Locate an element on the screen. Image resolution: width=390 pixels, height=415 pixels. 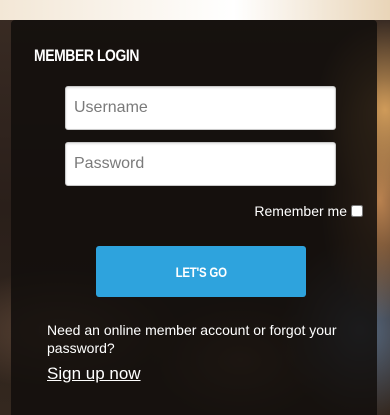
top-banner-strip is located at coordinates (195, 10).